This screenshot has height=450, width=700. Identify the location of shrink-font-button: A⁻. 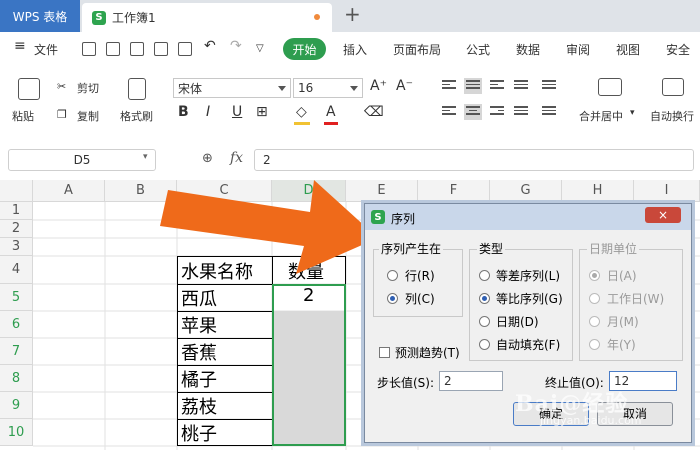
(404, 86).